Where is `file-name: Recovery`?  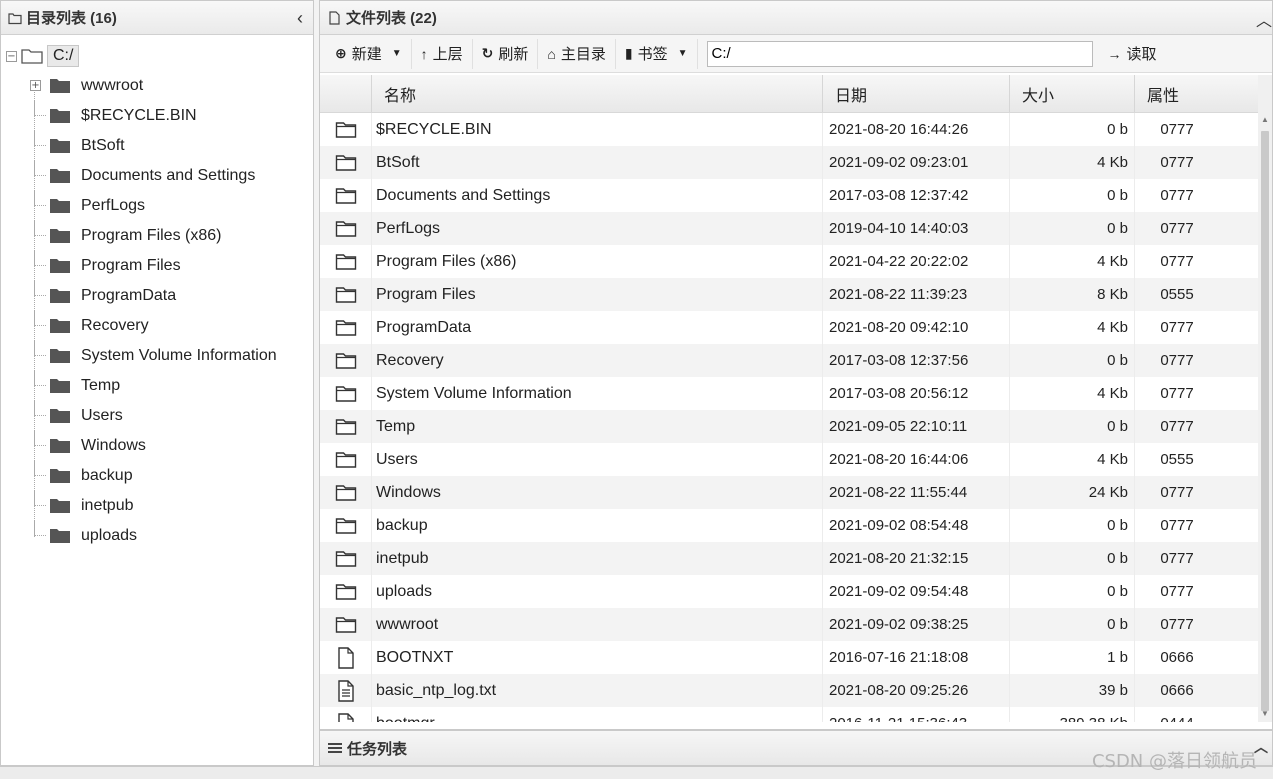
file-name: Recovery is located at coordinates (597, 360).